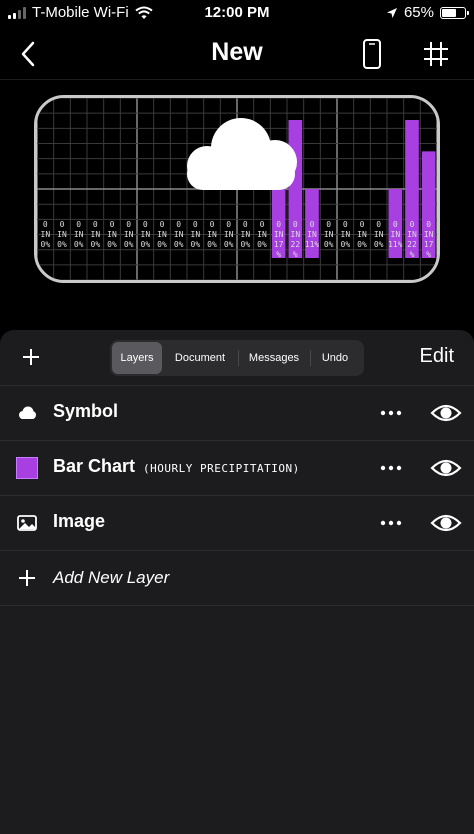  Describe the element at coordinates (237, 14) in the screenshot. I see `status-bar: T-Mobile Wi-Fi 12:00 PM 65%` at that location.